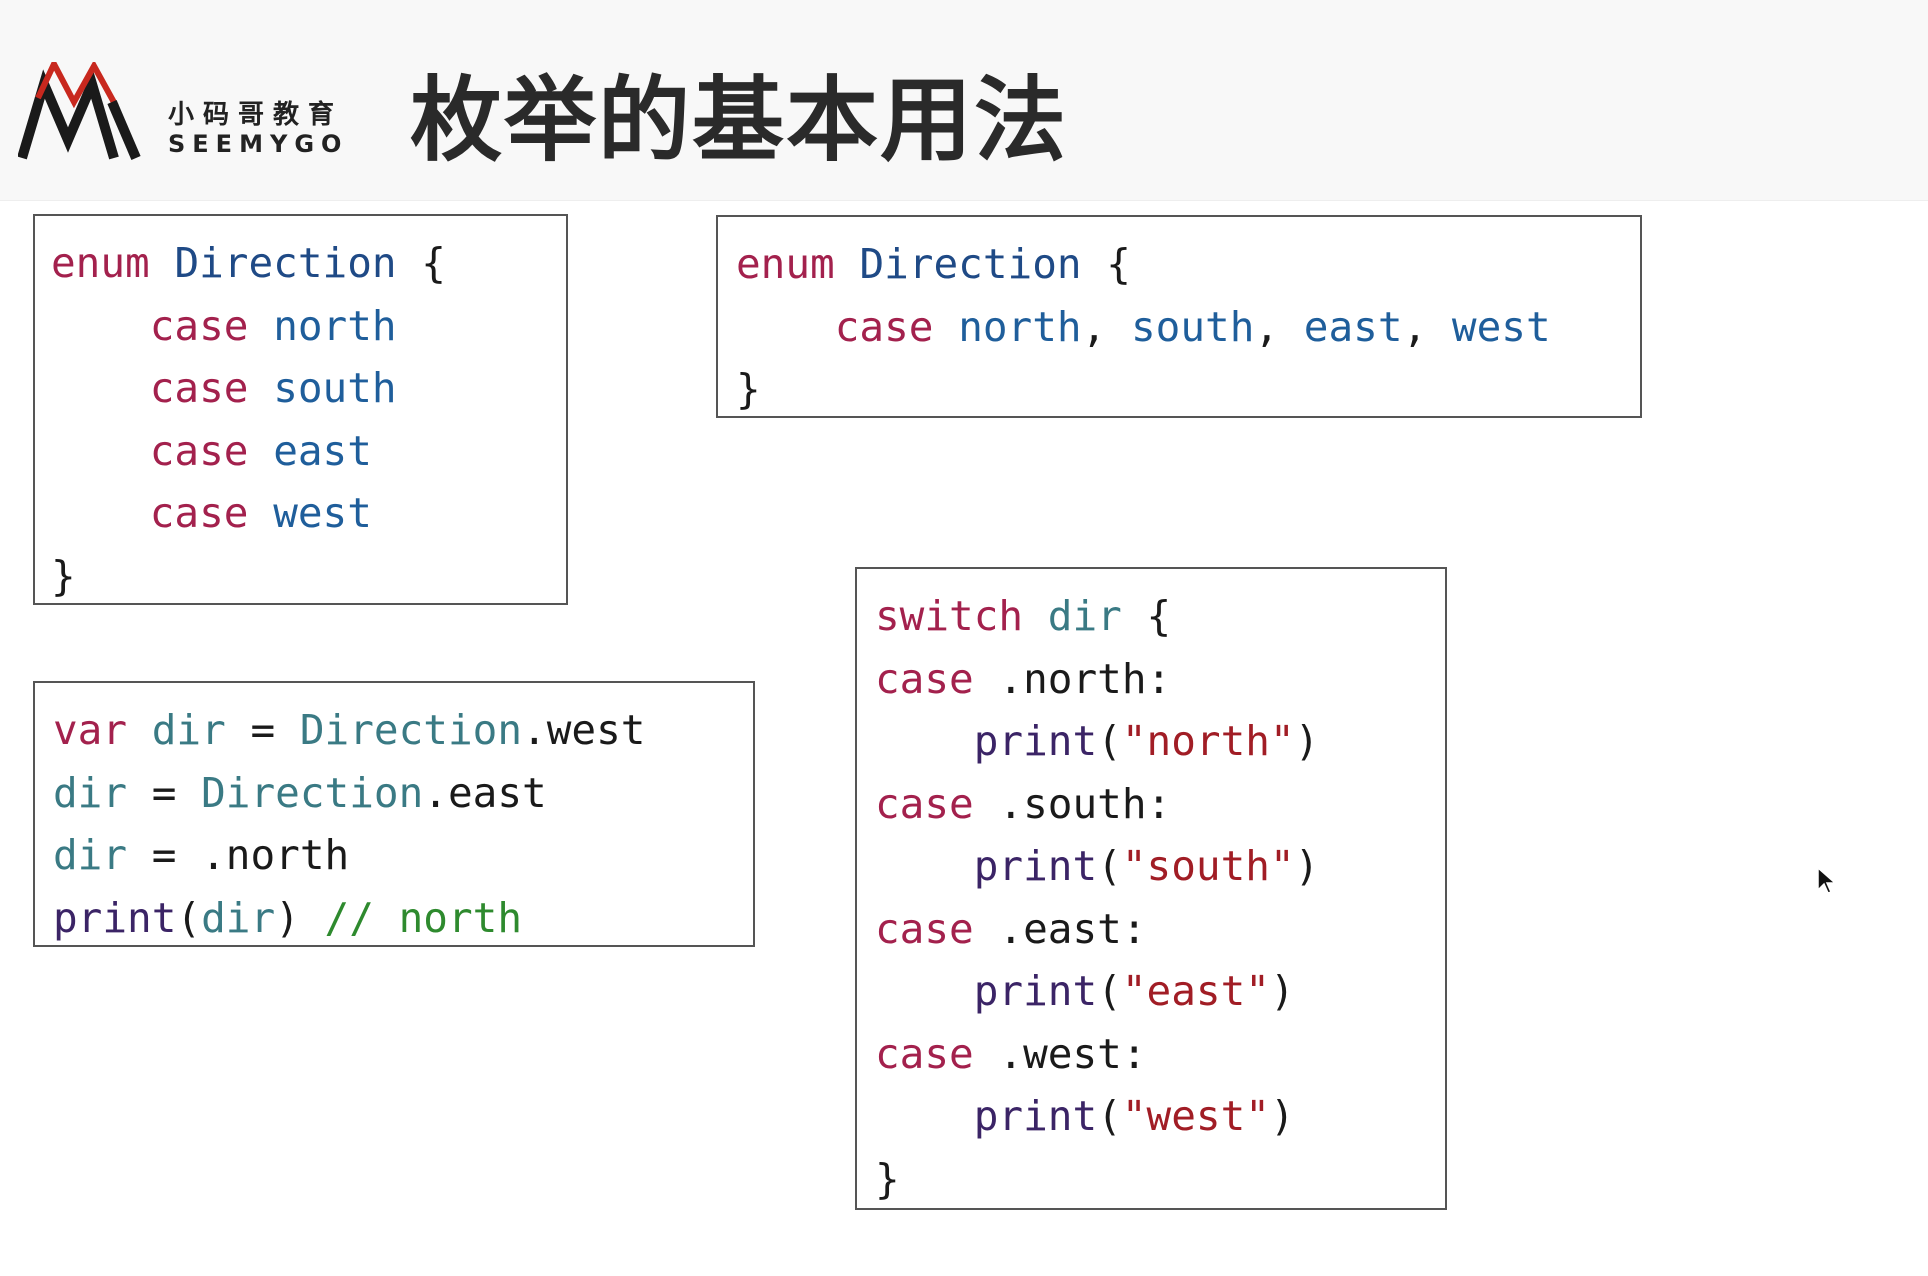 This screenshot has width=1928, height=1276. What do you see at coordinates (1160, 1054) in the screenshot?
I see `code-line: case .west:` at bounding box center [1160, 1054].